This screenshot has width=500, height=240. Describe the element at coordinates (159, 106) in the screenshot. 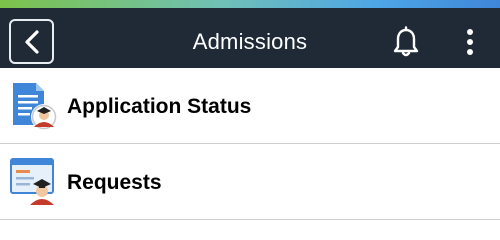

I see `list-item-label: Application Status` at that location.